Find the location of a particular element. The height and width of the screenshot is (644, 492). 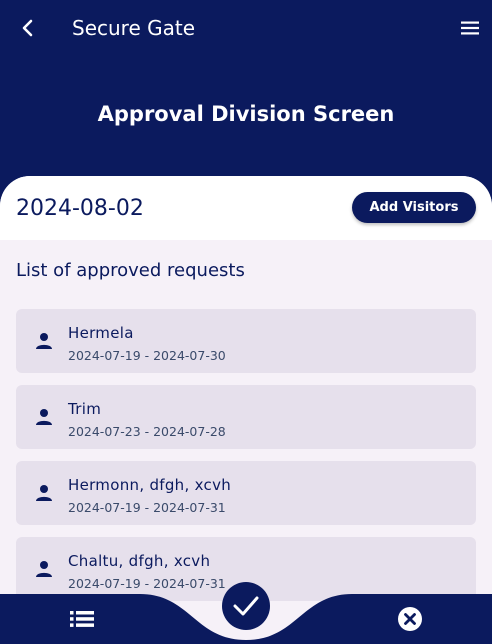

list-item: Trim 2024-07-23 - 2024-07-28 is located at coordinates (246, 417).